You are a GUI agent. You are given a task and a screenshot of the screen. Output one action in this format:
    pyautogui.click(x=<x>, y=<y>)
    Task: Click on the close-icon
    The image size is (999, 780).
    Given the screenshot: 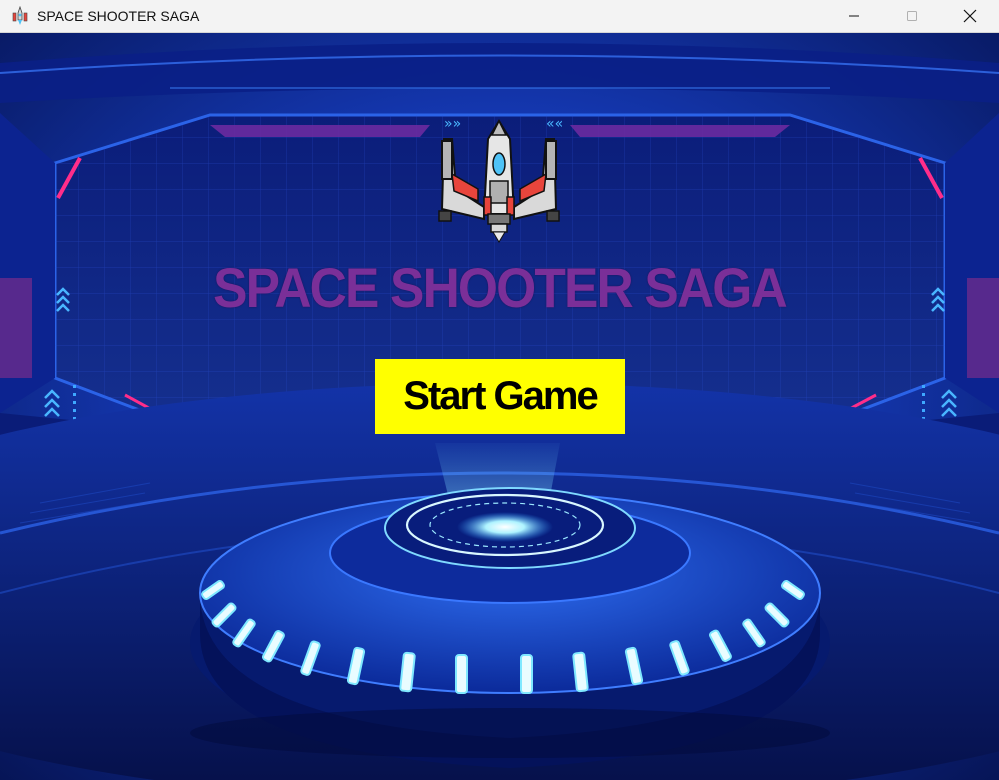 What is the action you would take?
    pyautogui.click(x=970, y=16)
    